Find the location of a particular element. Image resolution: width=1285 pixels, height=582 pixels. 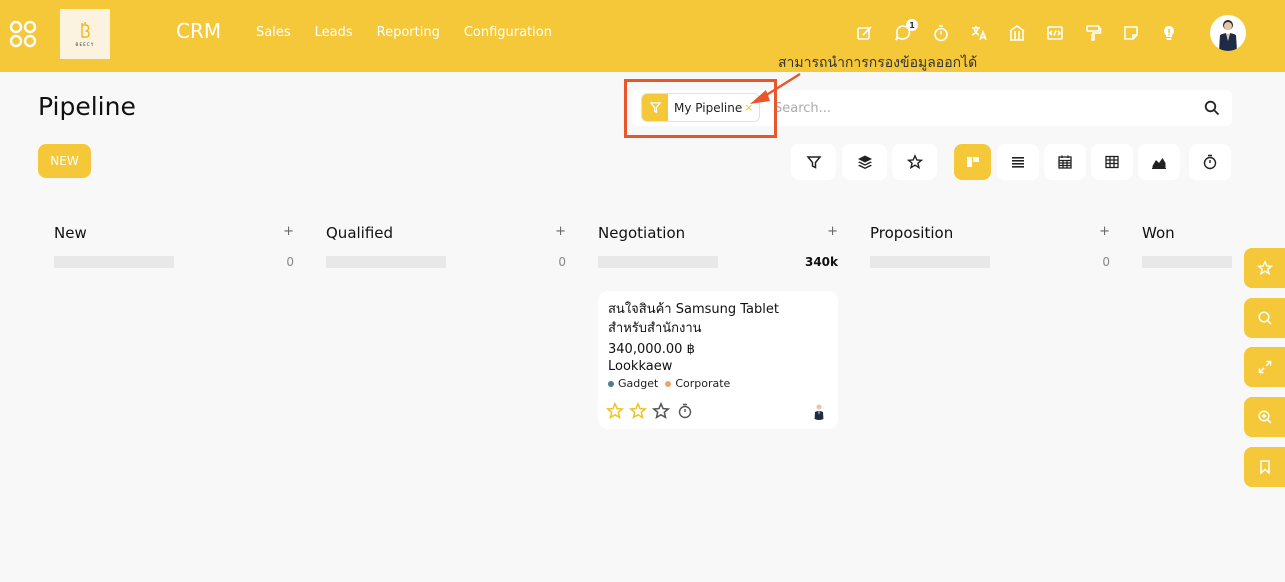

area-chart-icon is located at coordinates (1159, 163).